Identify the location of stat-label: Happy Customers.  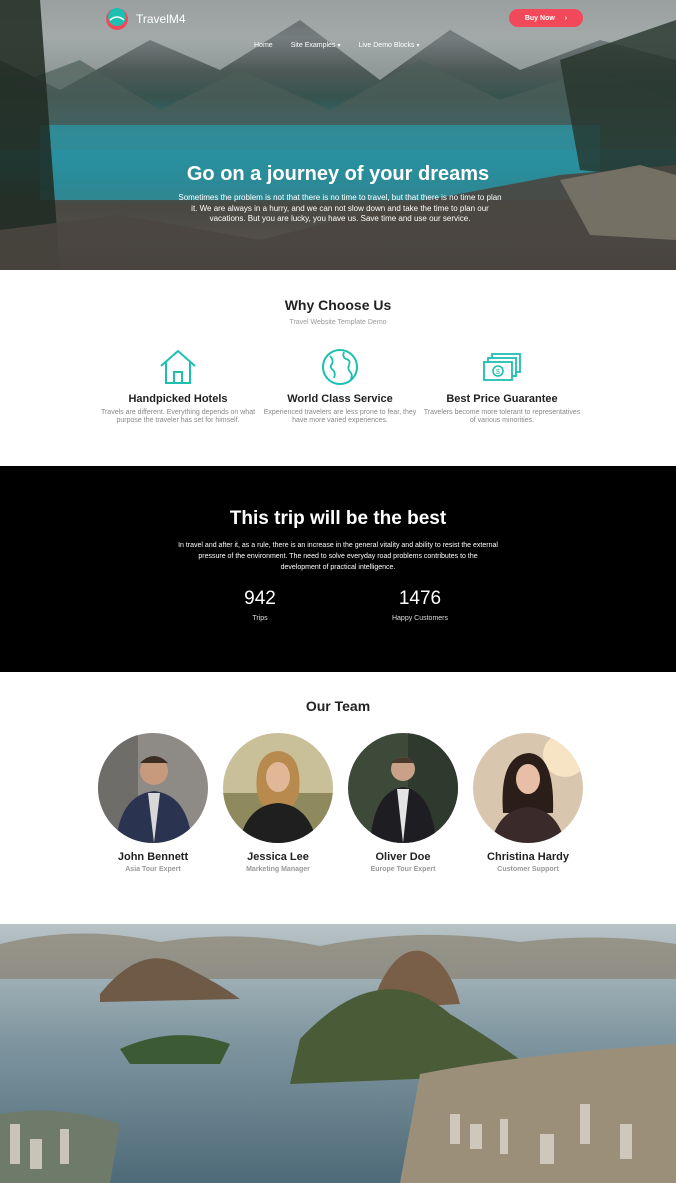
(420, 618).